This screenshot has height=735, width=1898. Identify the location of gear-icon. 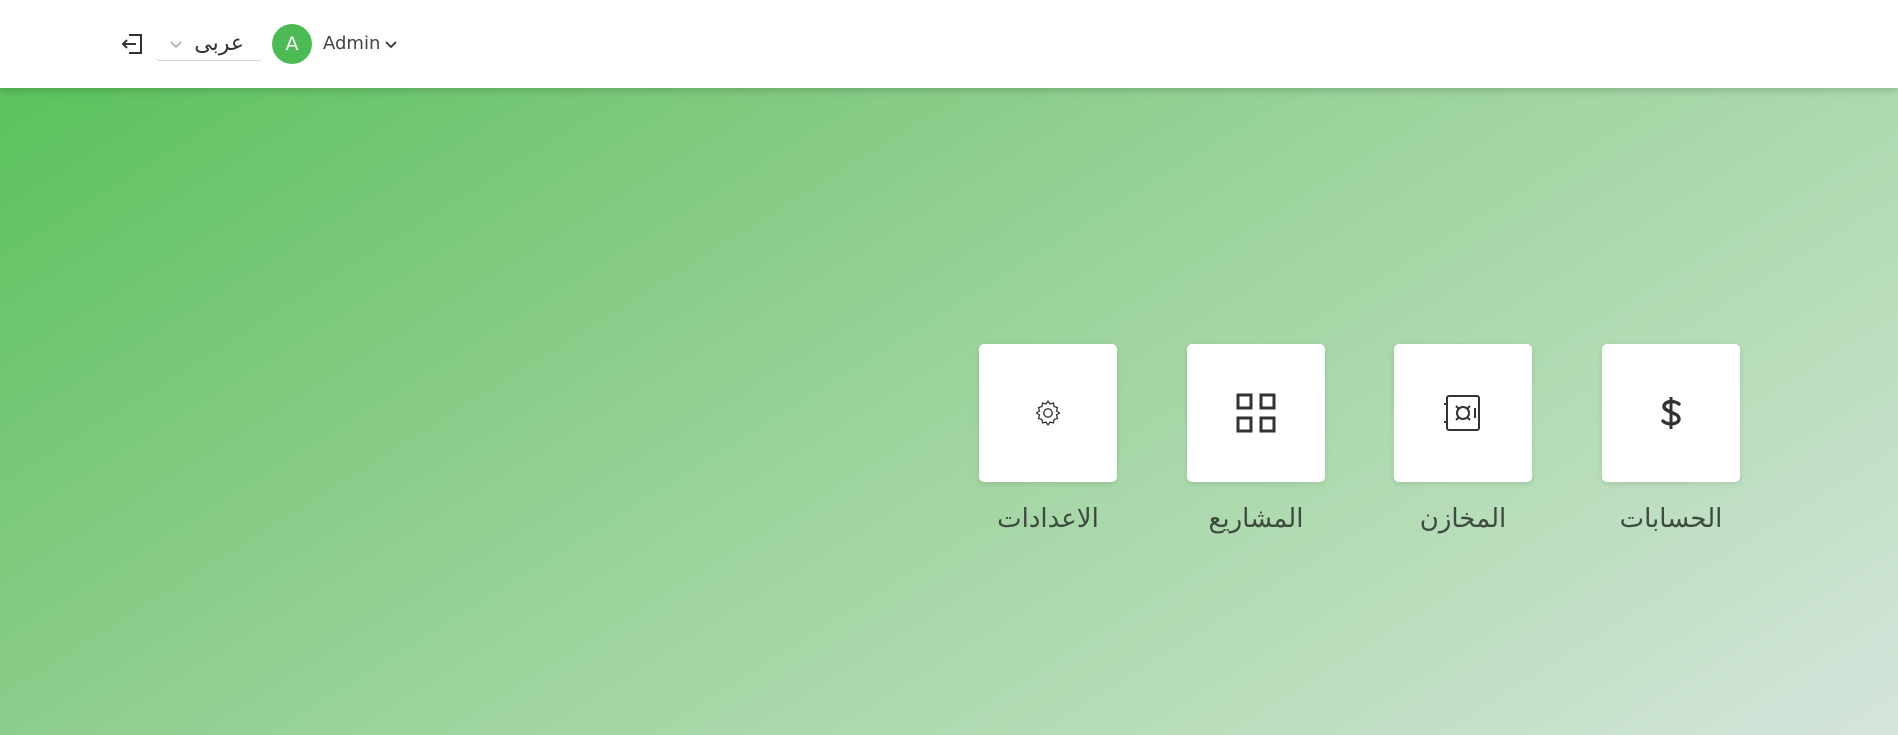
(1048, 413).